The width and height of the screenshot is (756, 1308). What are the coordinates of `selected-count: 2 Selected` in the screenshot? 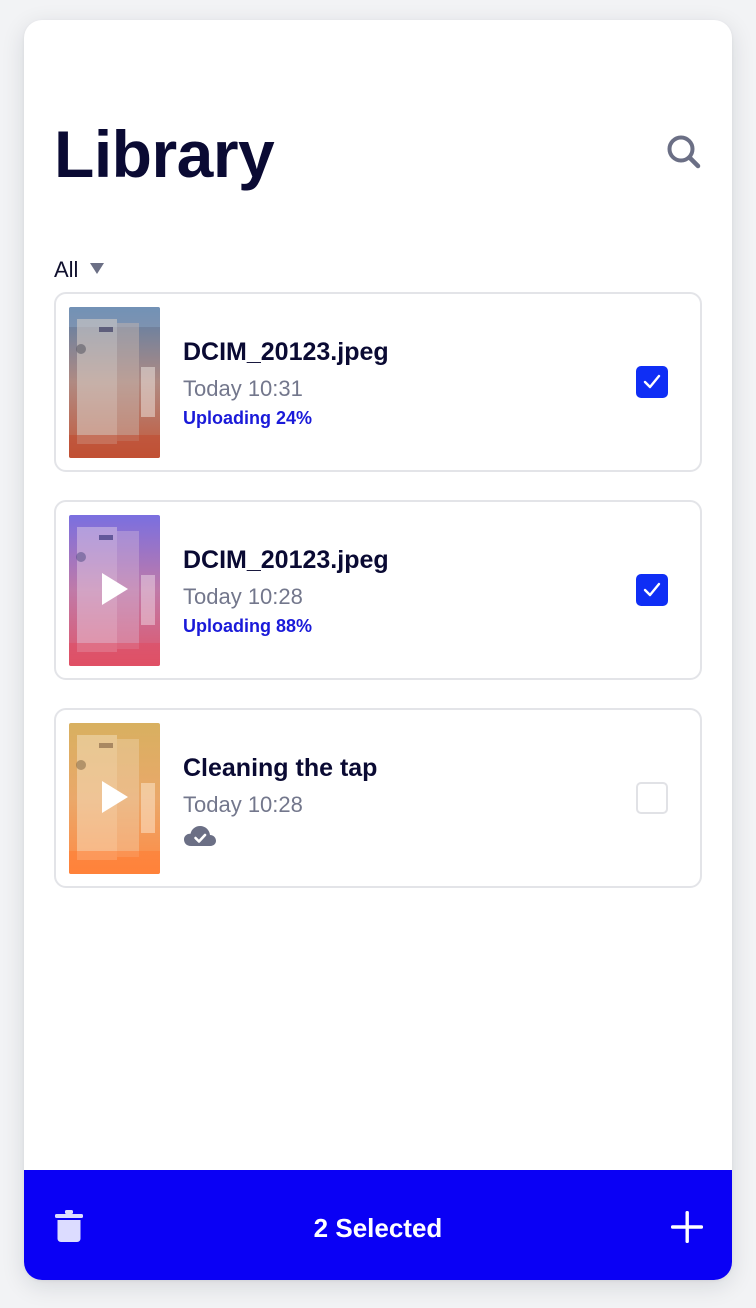 It's located at (378, 1228).